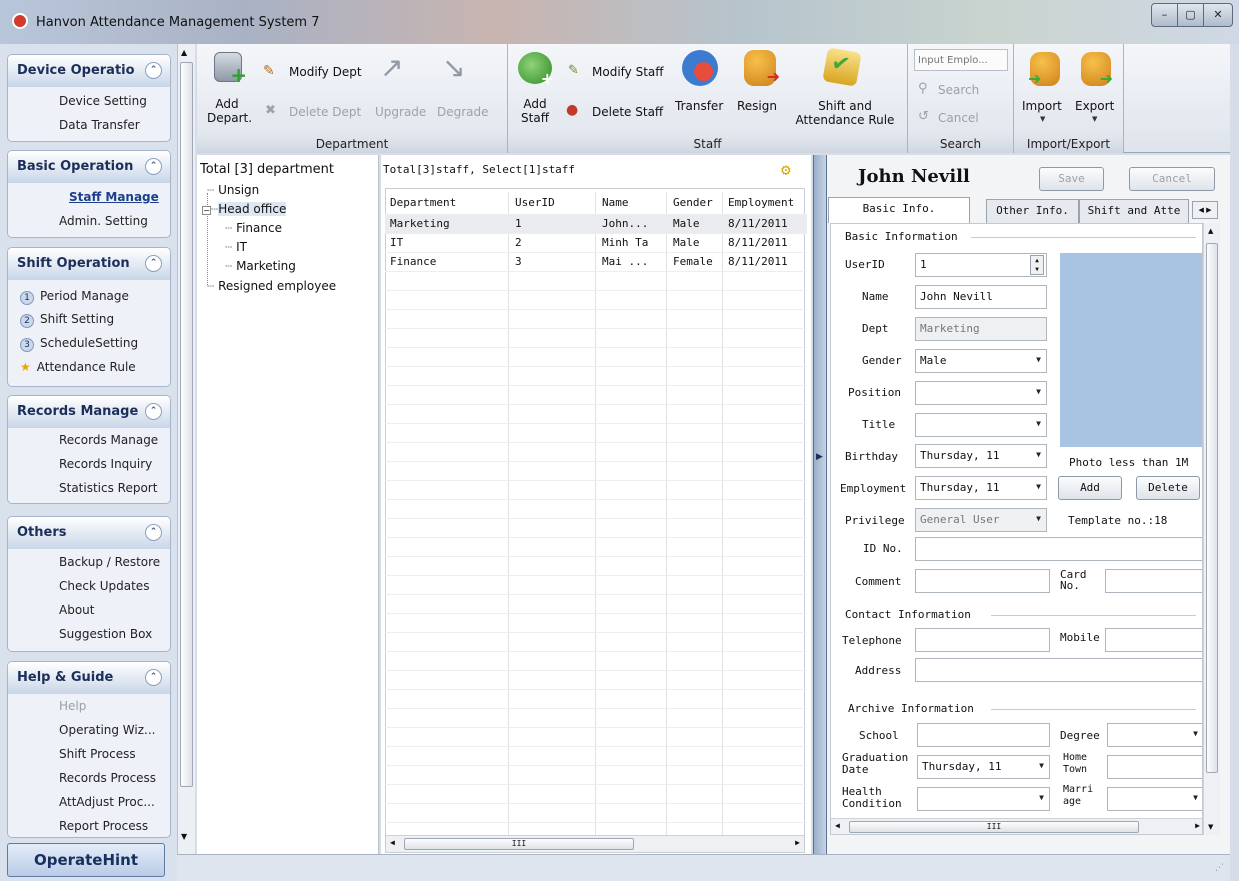  Describe the element at coordinates (596, 261) in the screenshot. I see `table-row: Finance 3 Mai ... Female 8/11/2011` at that location.